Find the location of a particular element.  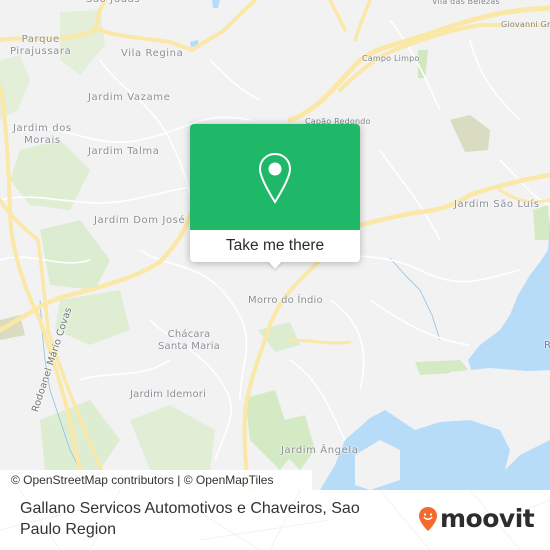

place-label-jardim-idemori: Jardim Idemori is located at coordinates (168, 394).